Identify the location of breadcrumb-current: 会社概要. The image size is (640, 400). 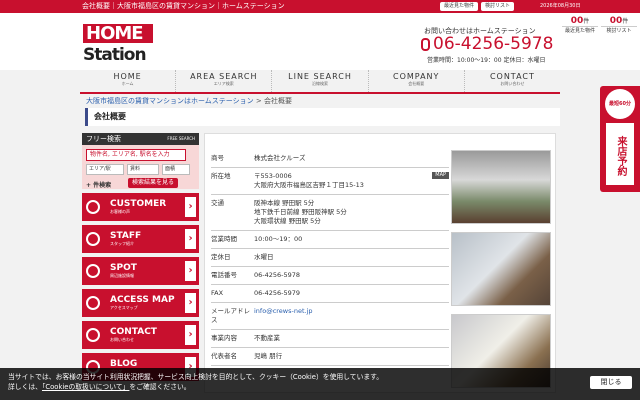
(278, 101).